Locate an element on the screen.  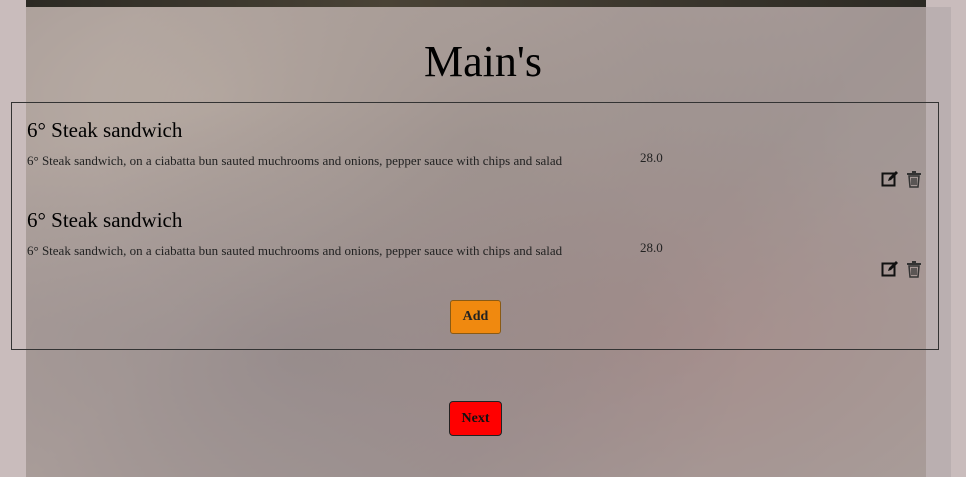
header-image-strip is located at coordinates (476, 3).